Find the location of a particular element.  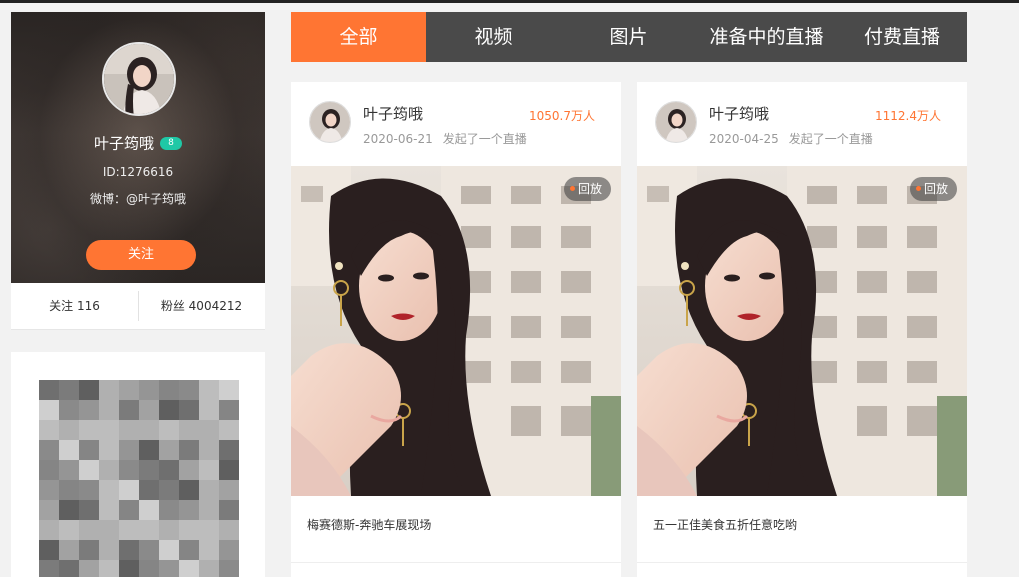

tab-upcoming-live: 准备中的直播 is located at coordinates (766, 37).